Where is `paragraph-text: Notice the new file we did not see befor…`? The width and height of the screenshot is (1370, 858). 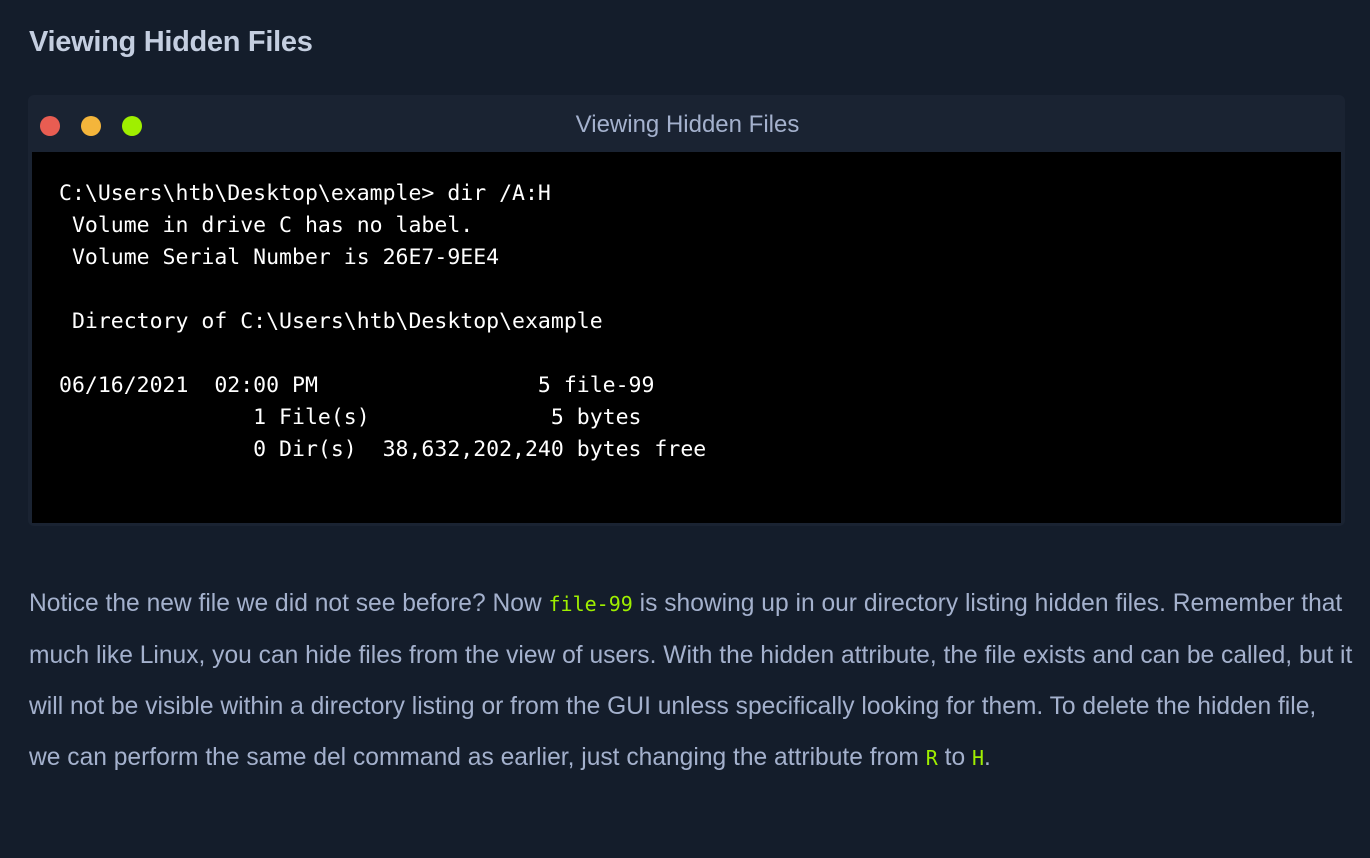
paragraph-text: Notice the new file we did not see befor… is located at coordinates (289, 603).